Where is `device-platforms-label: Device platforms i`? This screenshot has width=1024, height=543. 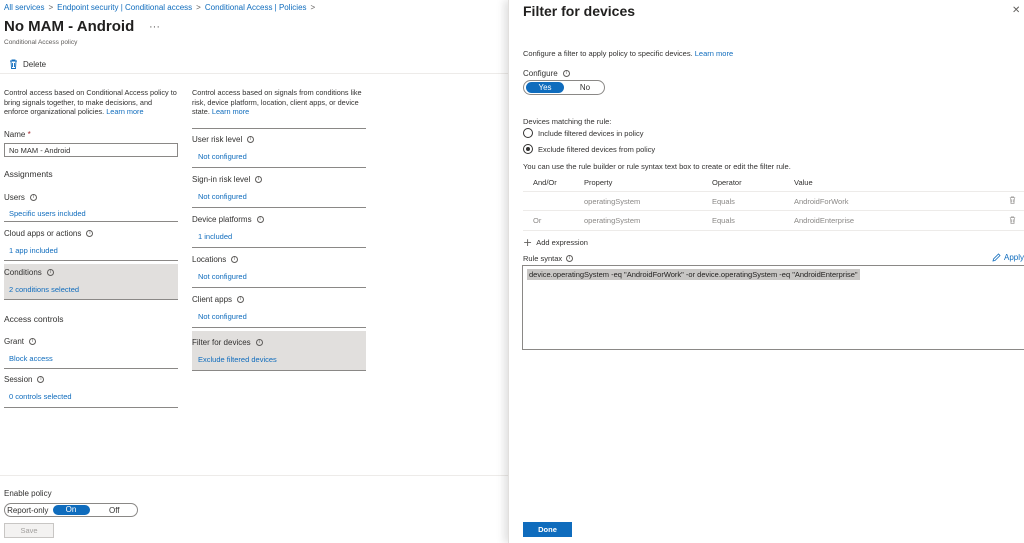 device-platforms-label: Device platforms i is located at coordinates (279, 219).